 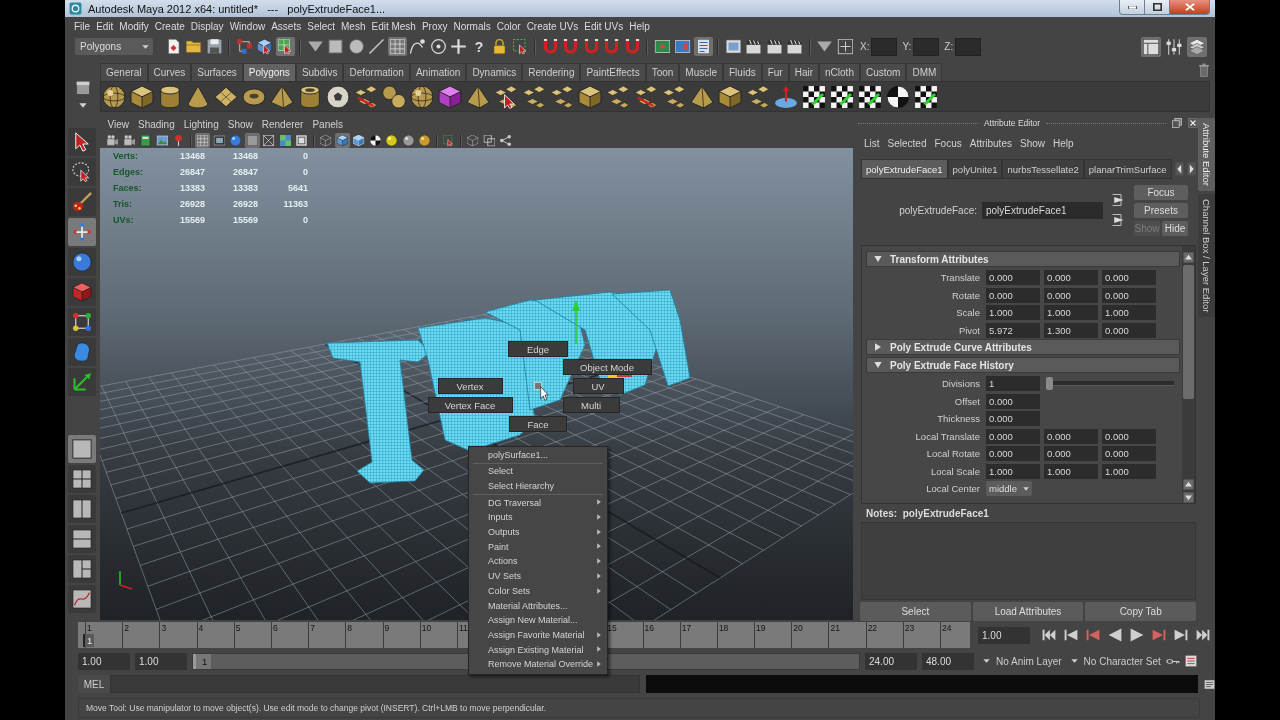 What do you see at coordinates (489, 140) in the screenshot?
I see `squares-icon` at bounding box center [489, 140].